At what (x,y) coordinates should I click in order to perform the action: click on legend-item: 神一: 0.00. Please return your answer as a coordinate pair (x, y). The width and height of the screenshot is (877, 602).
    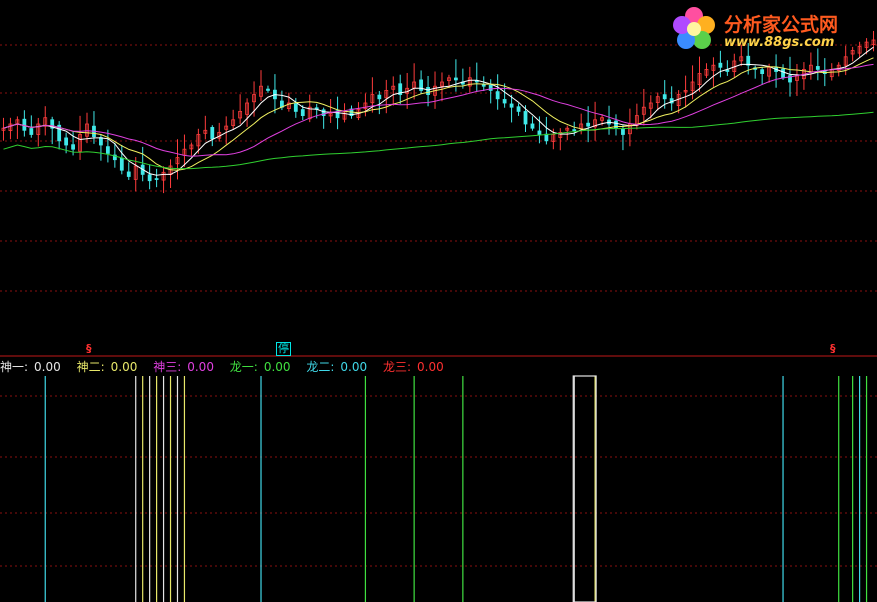
    Looking at the image, I should click on (33, 367).